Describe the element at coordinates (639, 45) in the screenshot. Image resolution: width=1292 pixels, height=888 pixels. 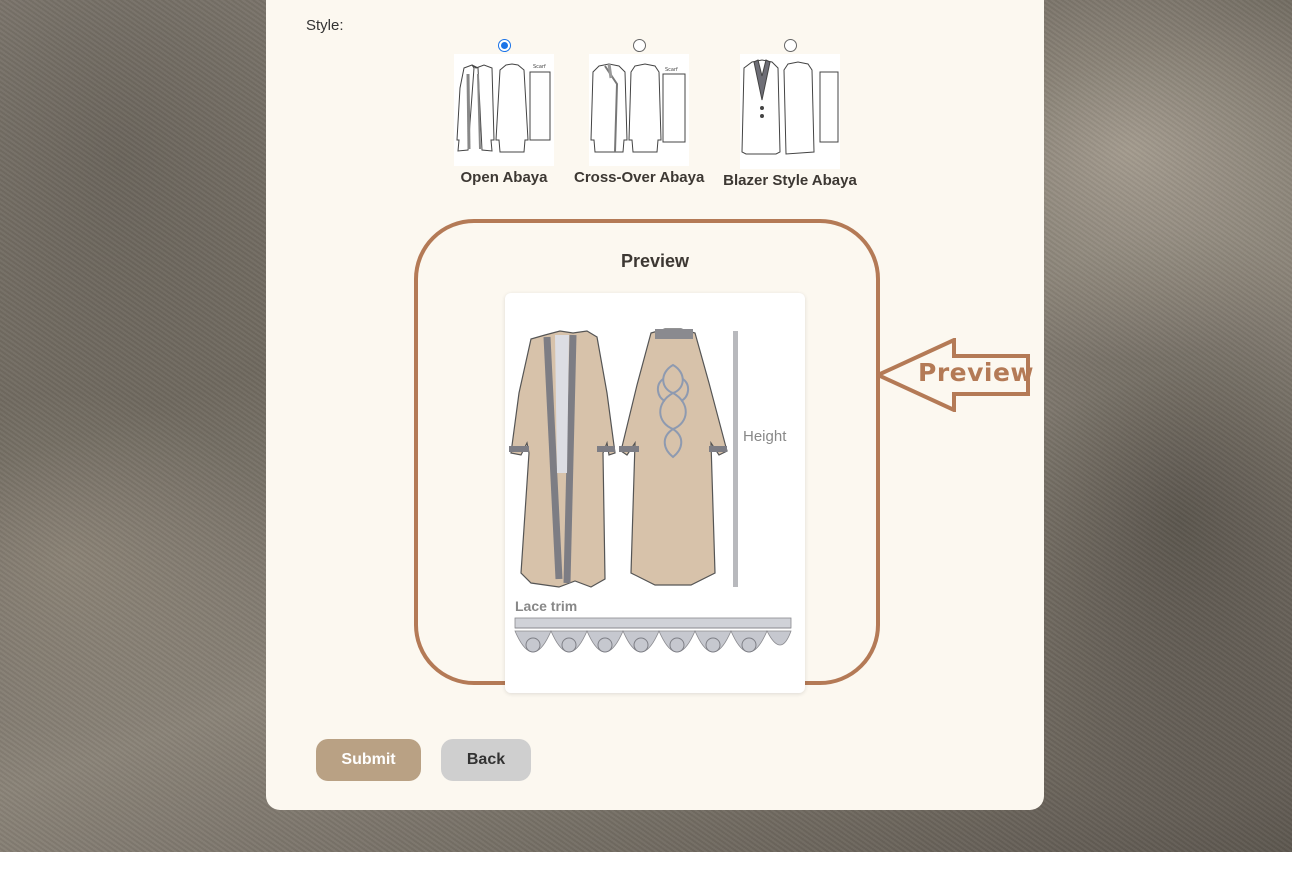
I see `style-radio-cross-over-abaya` at that location.